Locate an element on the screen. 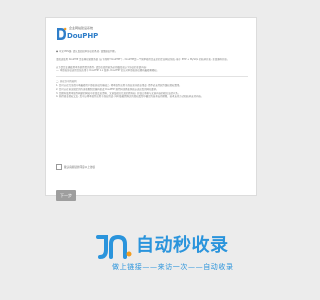 This screenshot has width=320, height=300. agree-checkbox is located at coordinates (59, 167).